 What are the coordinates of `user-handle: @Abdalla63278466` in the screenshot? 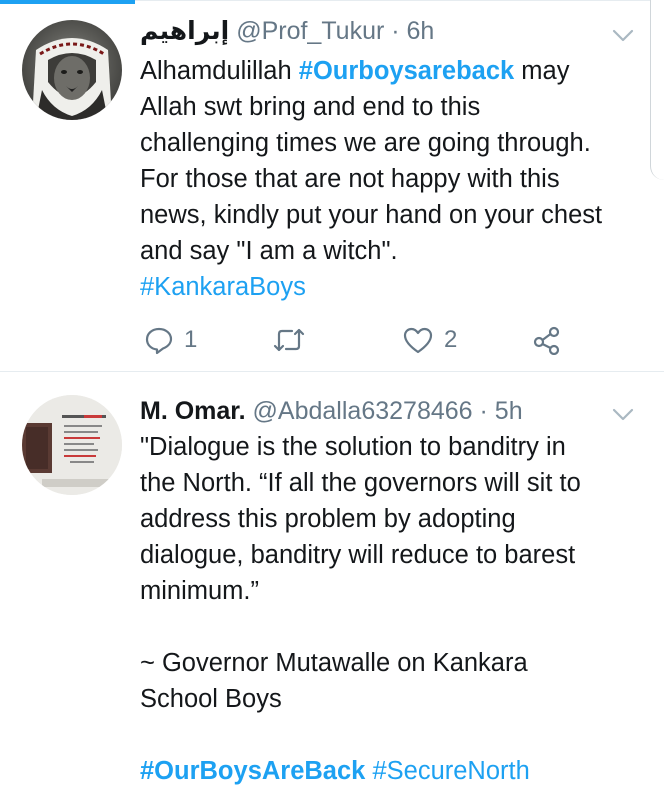 It's located at (363, 411).